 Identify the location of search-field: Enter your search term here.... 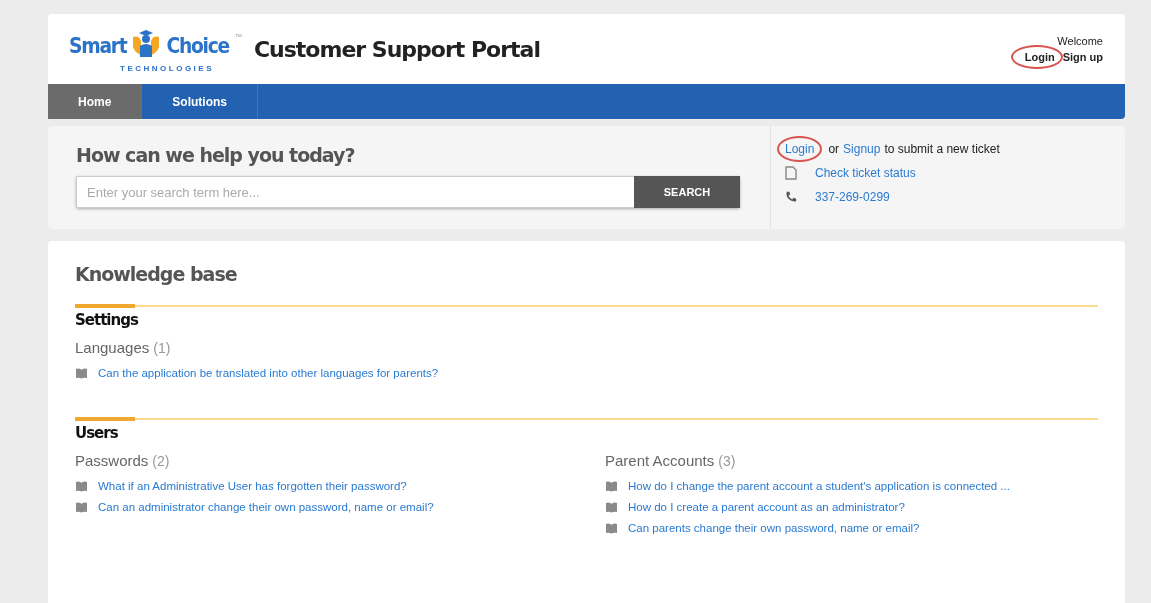
(355, 192).